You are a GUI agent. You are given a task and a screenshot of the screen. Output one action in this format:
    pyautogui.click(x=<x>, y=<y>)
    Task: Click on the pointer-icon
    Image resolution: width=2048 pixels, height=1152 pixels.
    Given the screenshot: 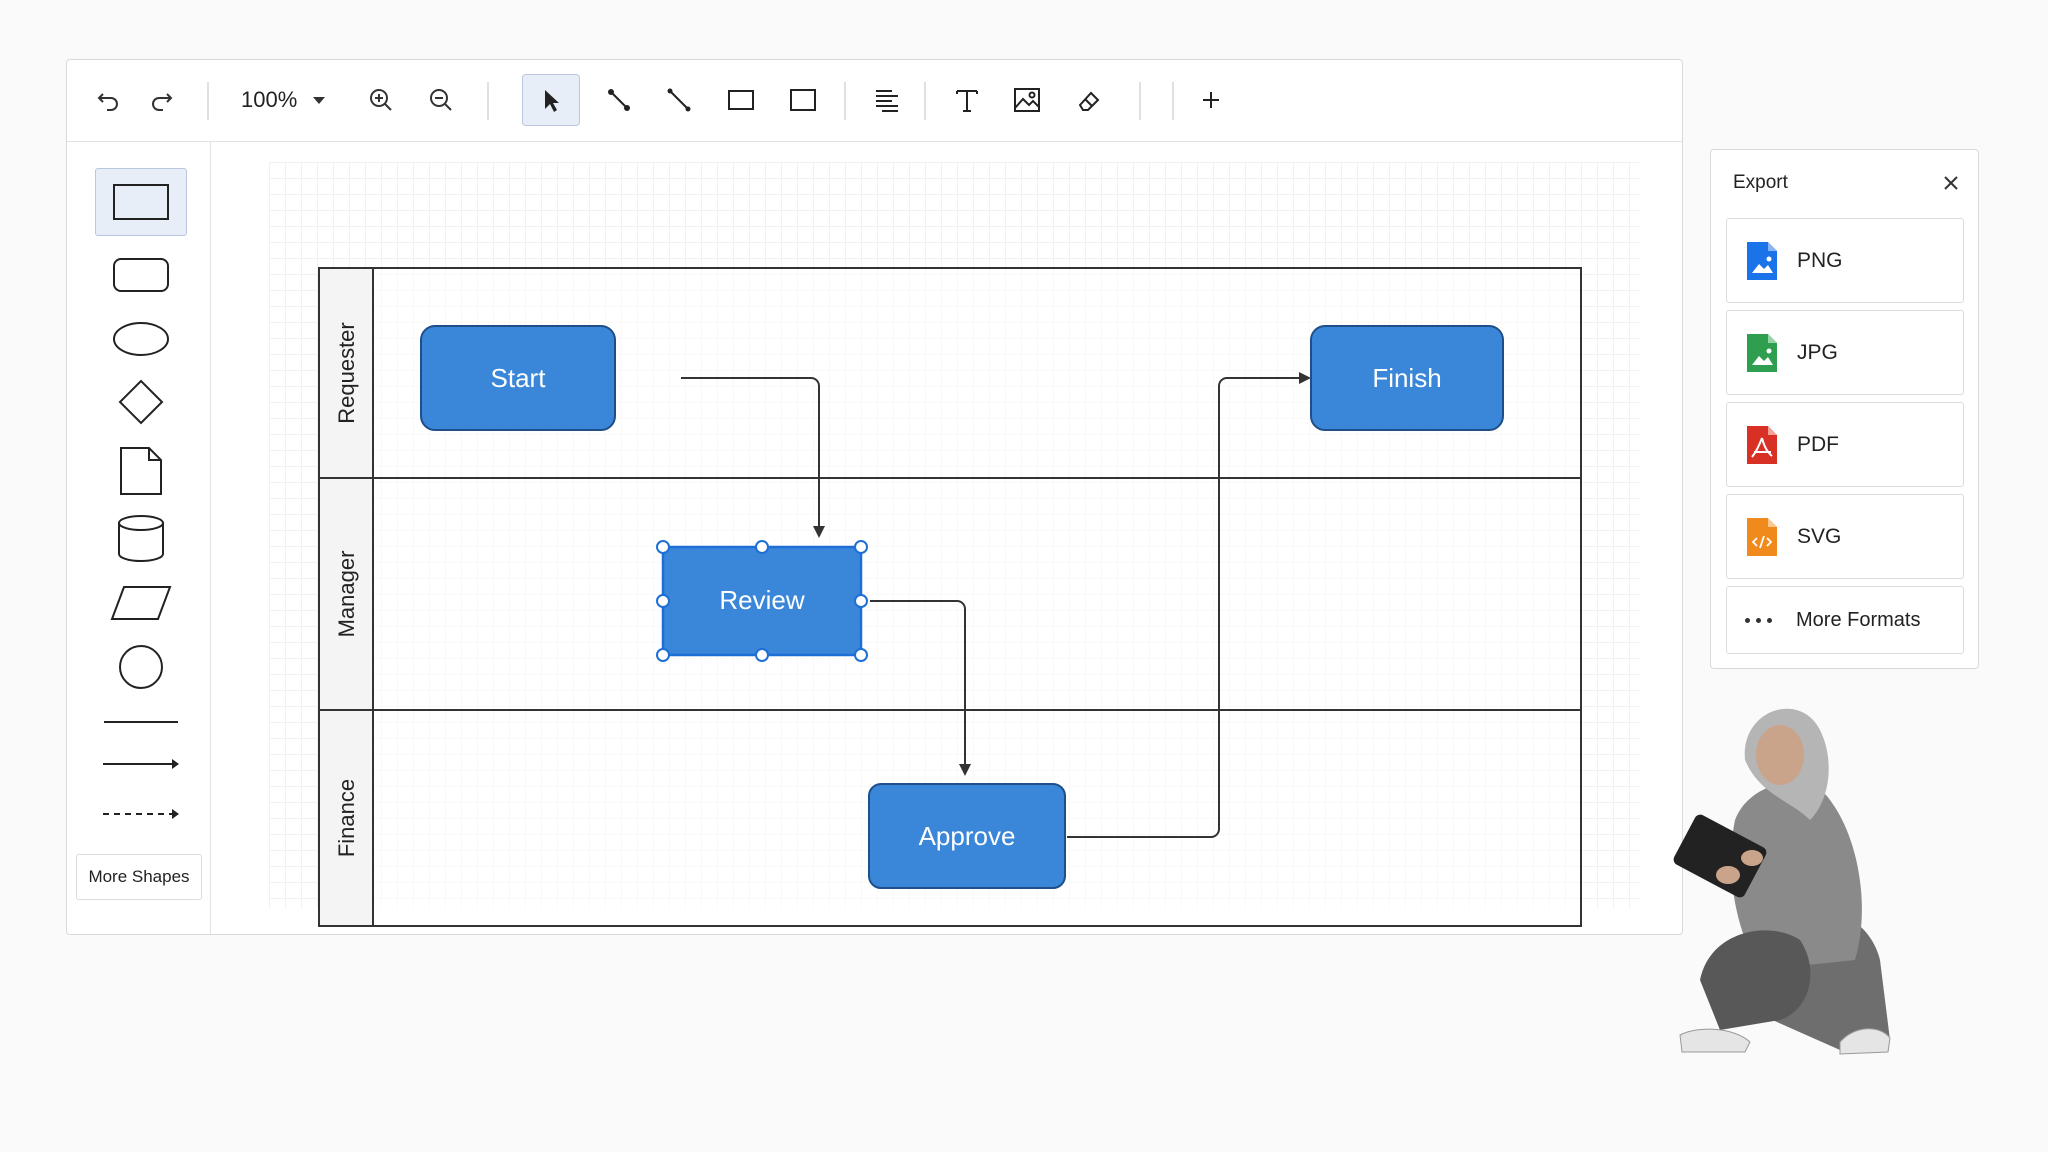 What is the action you would take?
    pyautogui.click(x=552, y=101)
    